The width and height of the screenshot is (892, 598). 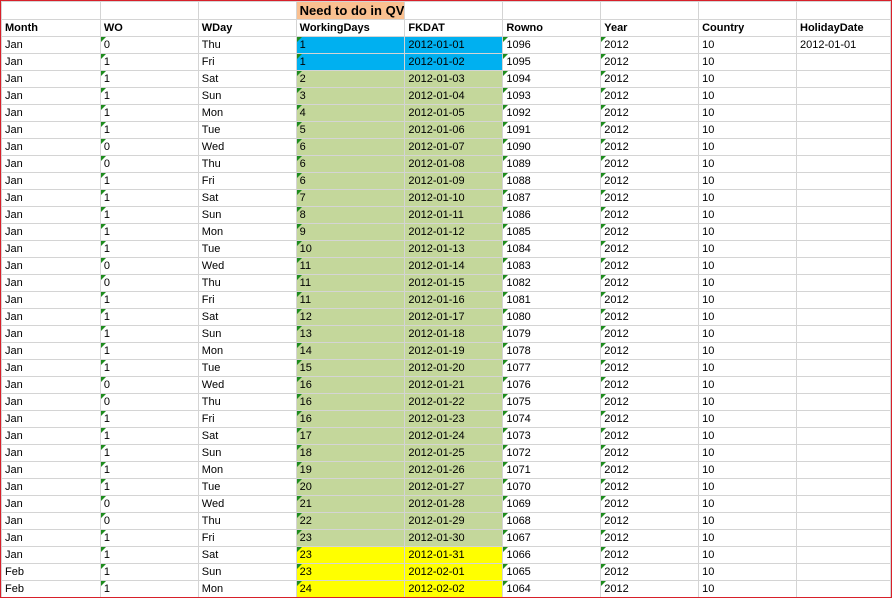 What do you see at coordinates (454, 317) in the screenshot?
I see `cell-fkdat: 2012-01-17` at bounding box center [454, 317].